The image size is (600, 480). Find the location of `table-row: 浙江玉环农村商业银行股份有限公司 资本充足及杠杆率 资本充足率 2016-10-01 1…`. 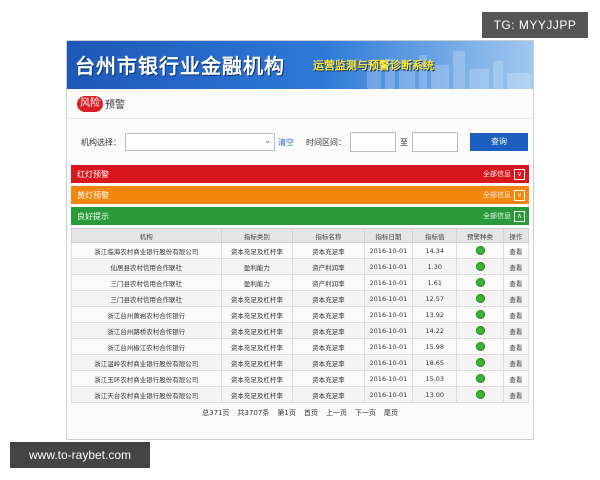

table-row: 浙江玉环农村商业银行股份有限公司 资本充足及杠杆率 资本充足率 2016-10-01 1… is located at coordinates (300, 378).